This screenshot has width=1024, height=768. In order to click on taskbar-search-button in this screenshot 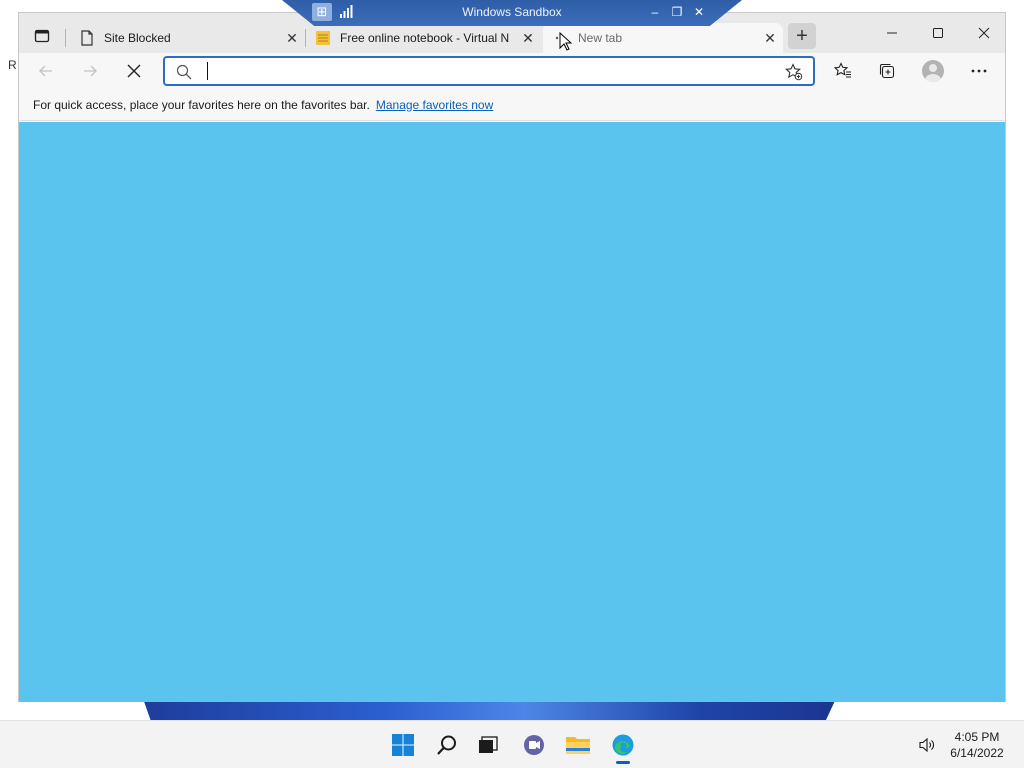, I will do `click(447, 745)`.